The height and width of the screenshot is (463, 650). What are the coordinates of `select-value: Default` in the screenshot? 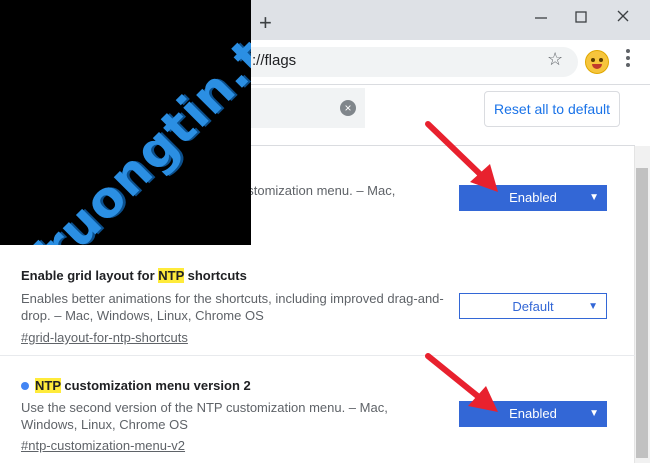 It's located at (533, 306).